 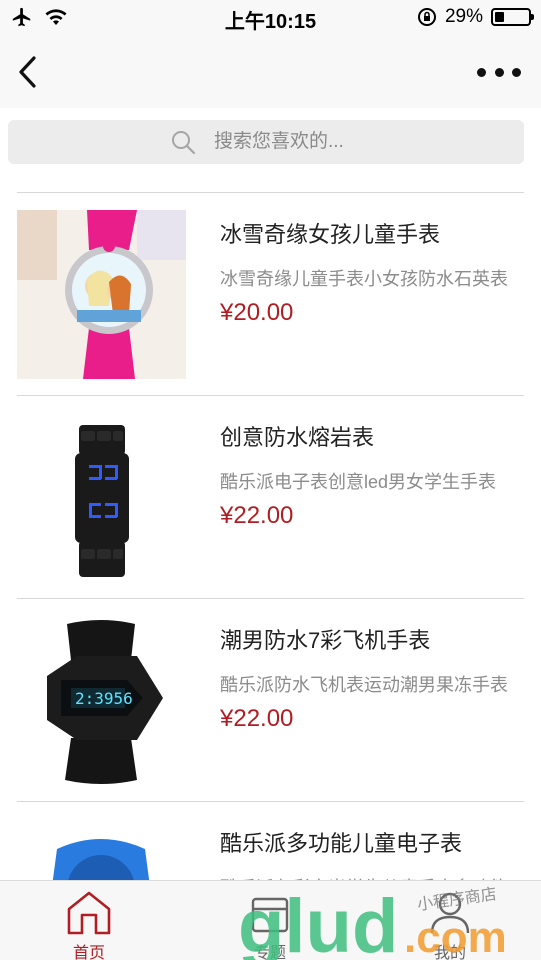 I want to click on product-title: 酷乐派多功能儿童电子表, so click(x=341, y=843).